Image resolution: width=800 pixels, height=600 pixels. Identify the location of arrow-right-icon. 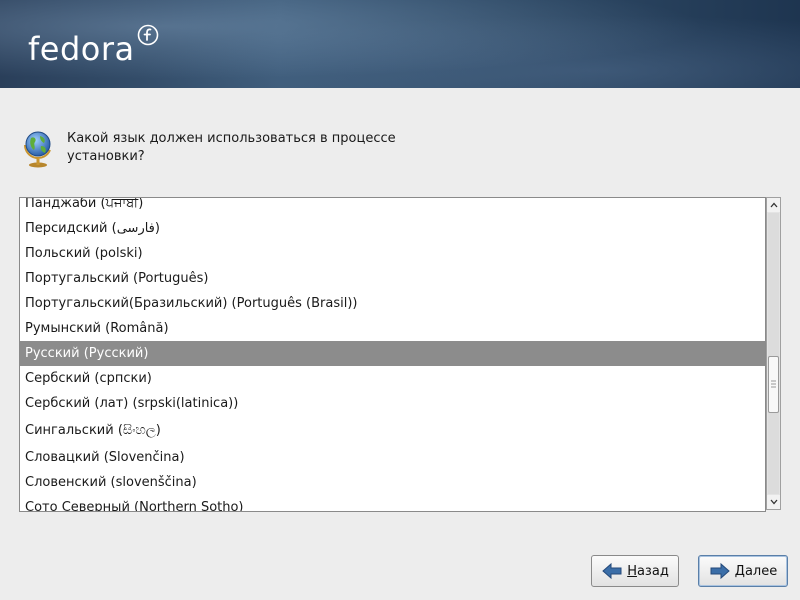
(720, 571).